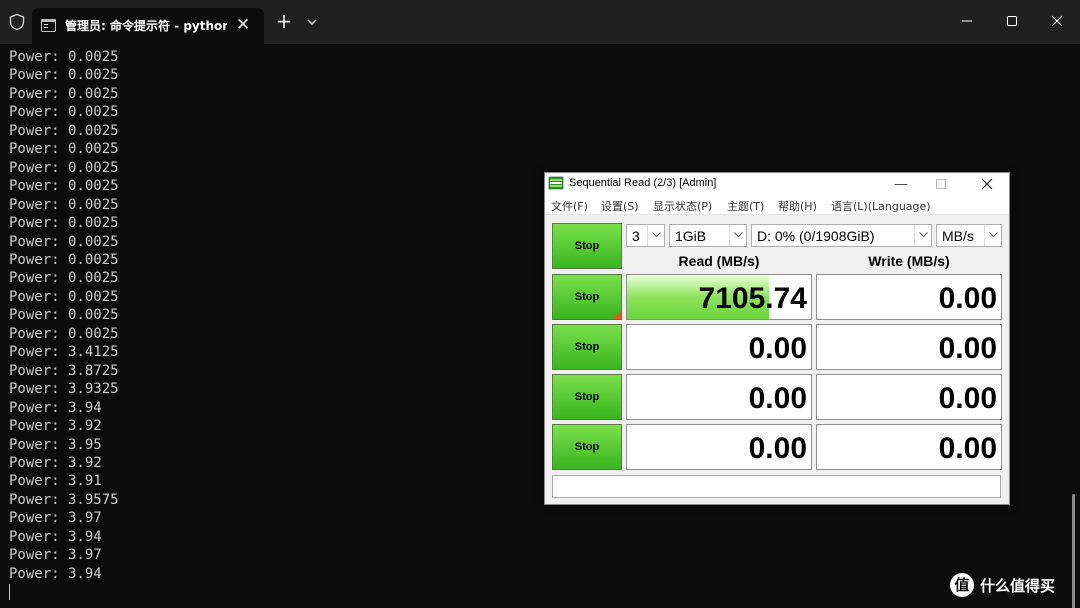  I want to click on read-result-row-3: 0.00, so click(719, 397).